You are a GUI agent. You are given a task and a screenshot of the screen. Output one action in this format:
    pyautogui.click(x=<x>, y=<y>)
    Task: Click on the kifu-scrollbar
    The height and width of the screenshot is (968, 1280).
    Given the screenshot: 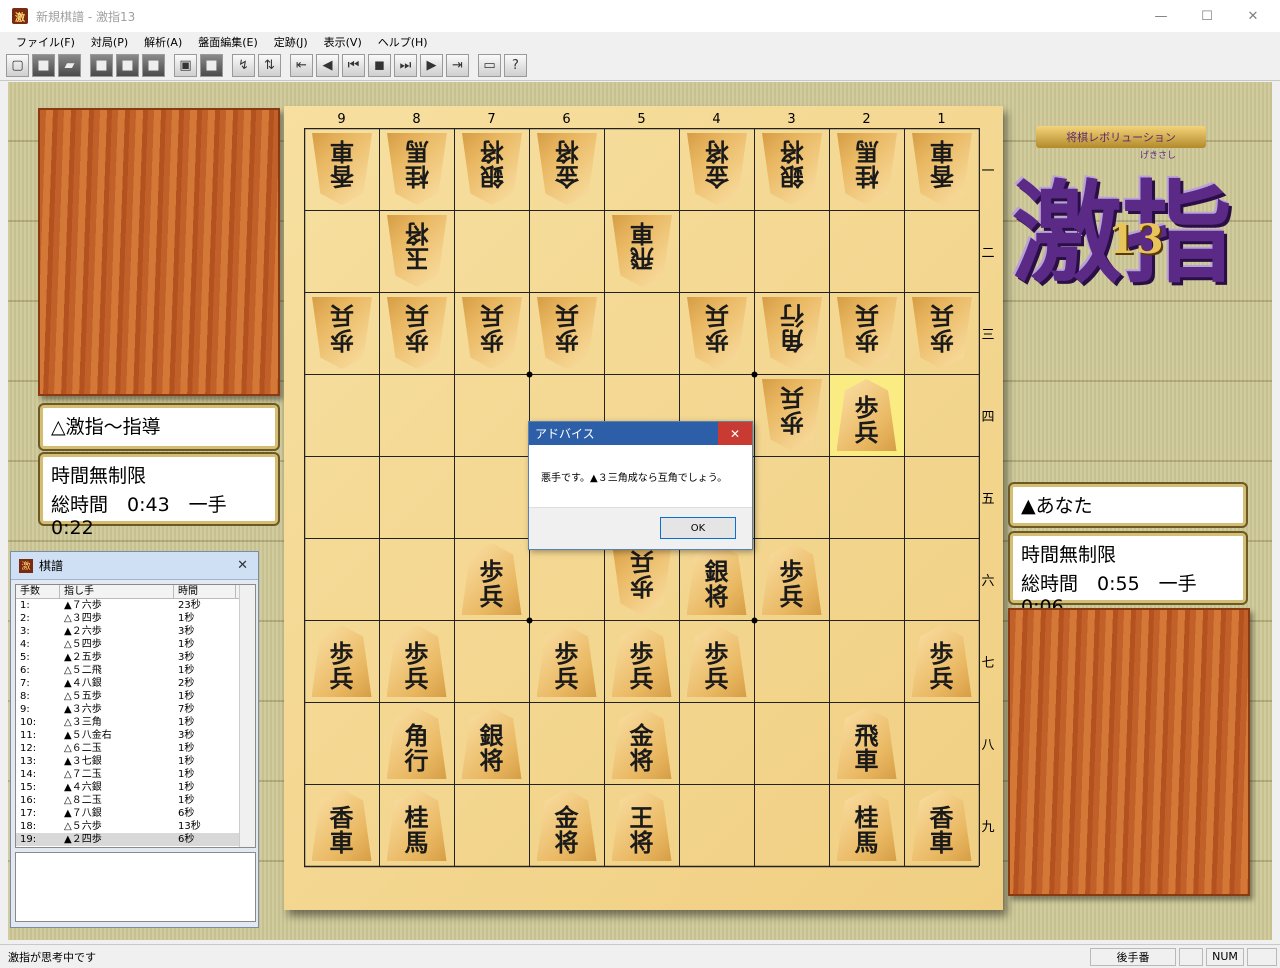 What is the action you would take?
    pyautogui.click(x=247, y=716)
    